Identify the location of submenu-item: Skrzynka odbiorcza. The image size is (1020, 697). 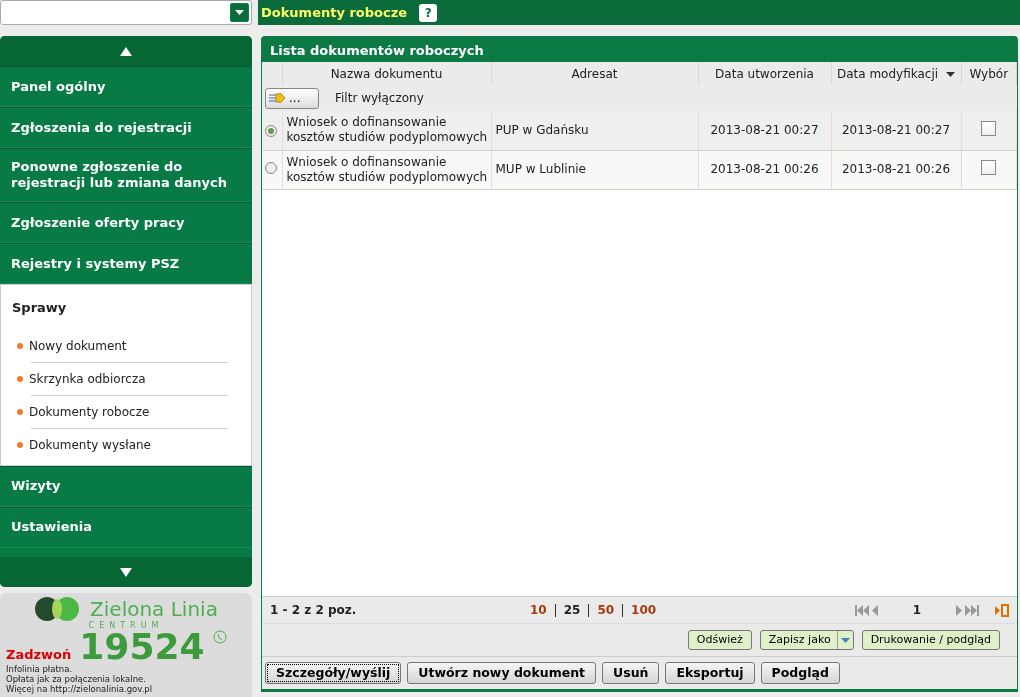
(87, 378).